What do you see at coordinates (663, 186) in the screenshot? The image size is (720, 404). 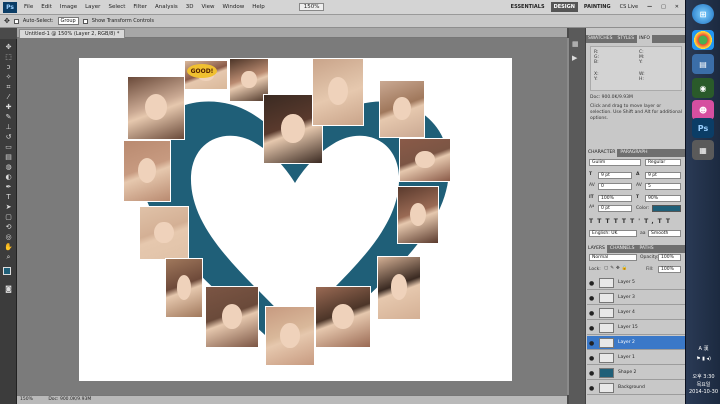 I see `tracking-field: 5` at bounding box center [663, 186].